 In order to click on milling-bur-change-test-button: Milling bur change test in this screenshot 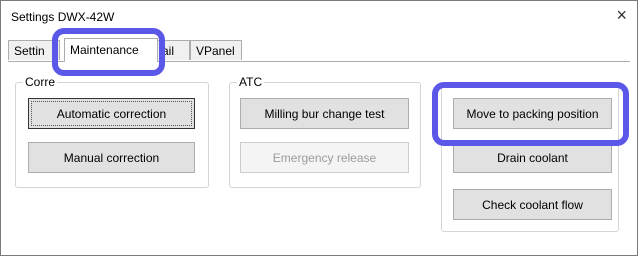, I will do `click(324, 113)`.